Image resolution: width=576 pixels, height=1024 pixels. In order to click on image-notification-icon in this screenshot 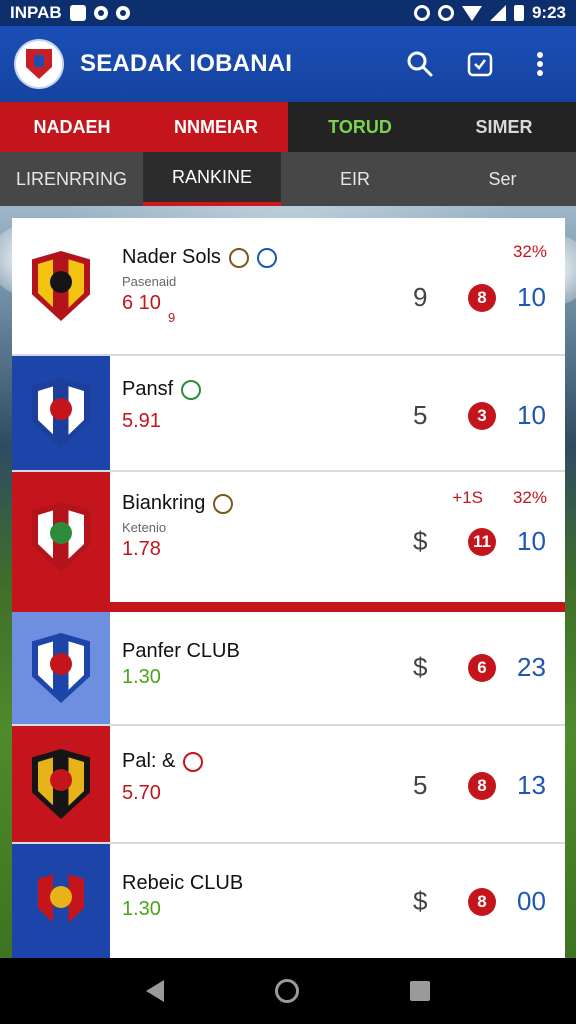, I will do `click(77, 13)`.